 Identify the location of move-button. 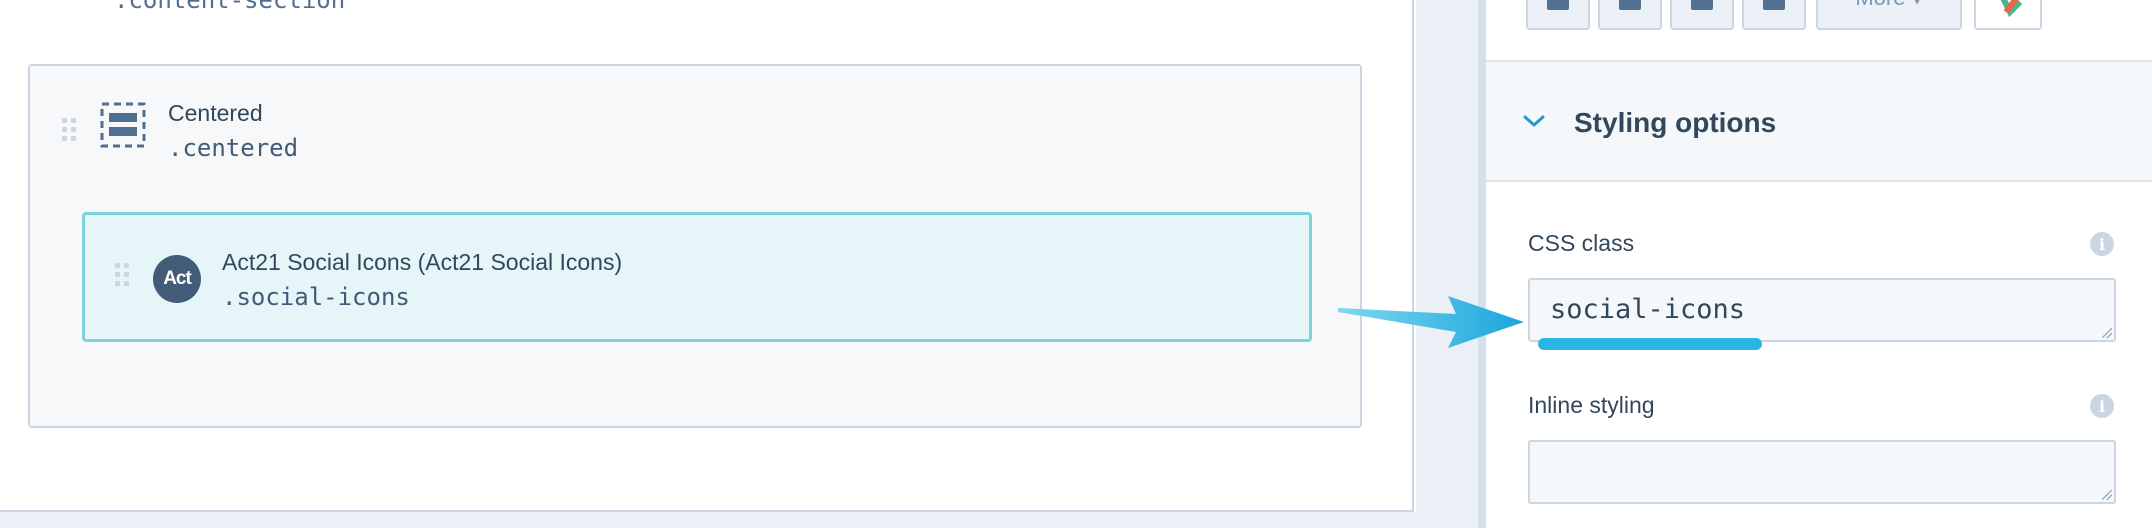
(1558, 15).